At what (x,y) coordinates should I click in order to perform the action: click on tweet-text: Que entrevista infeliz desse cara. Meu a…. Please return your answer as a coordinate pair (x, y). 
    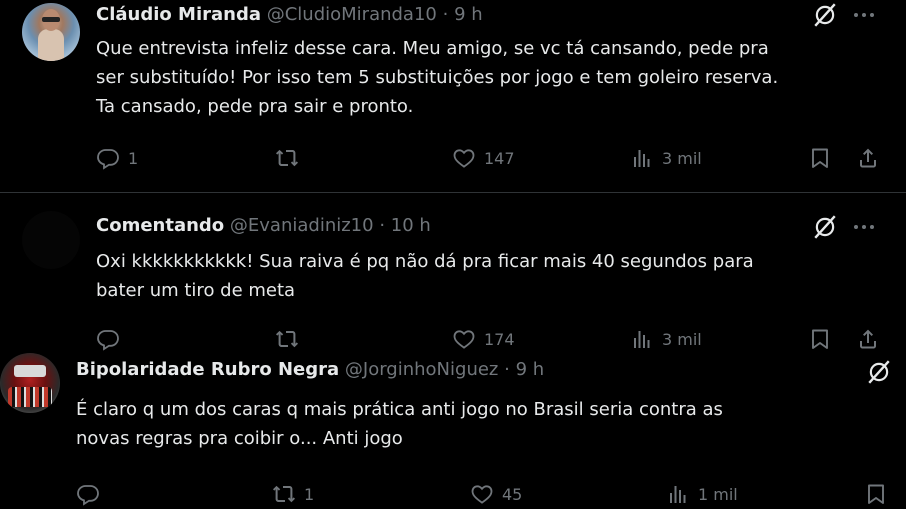
    Looking at the image, I should click on (437, 77).